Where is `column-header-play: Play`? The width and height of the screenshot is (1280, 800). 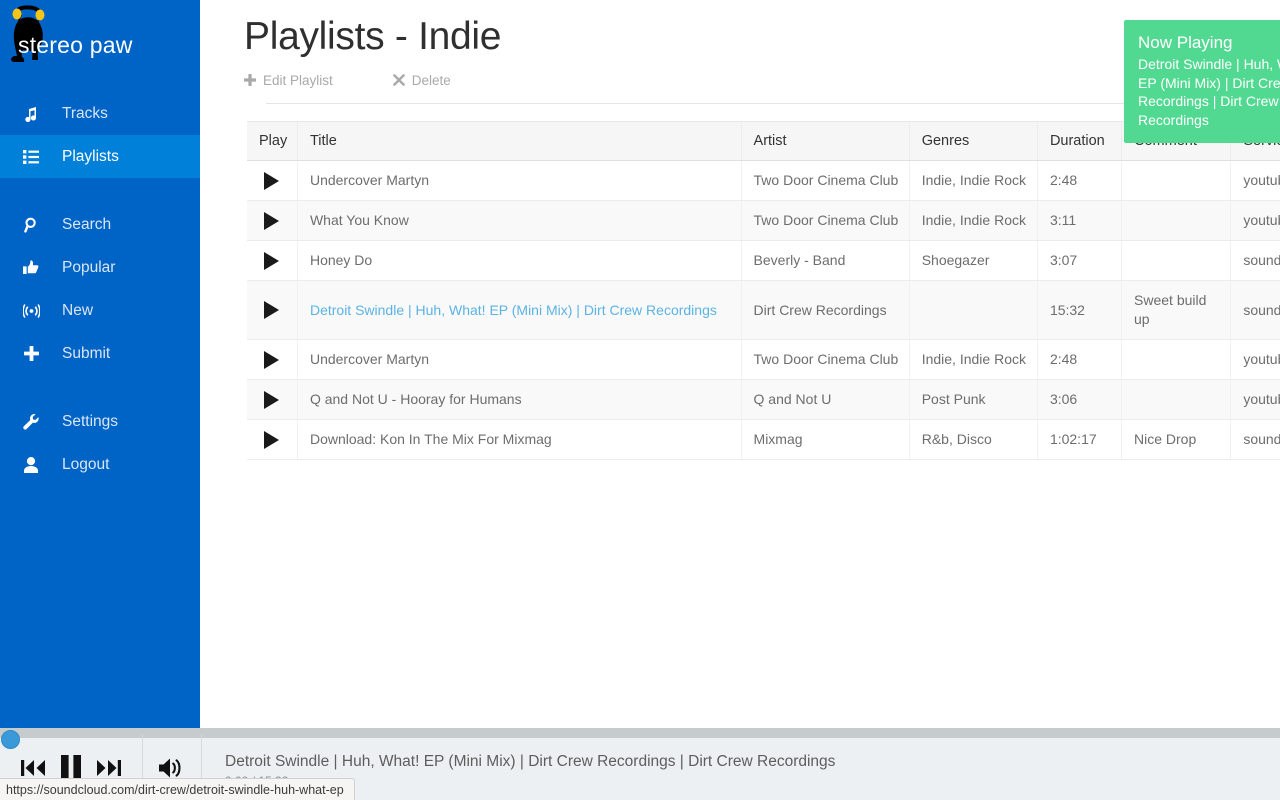
column-header-play: Play is located at coordinates (272, 141).